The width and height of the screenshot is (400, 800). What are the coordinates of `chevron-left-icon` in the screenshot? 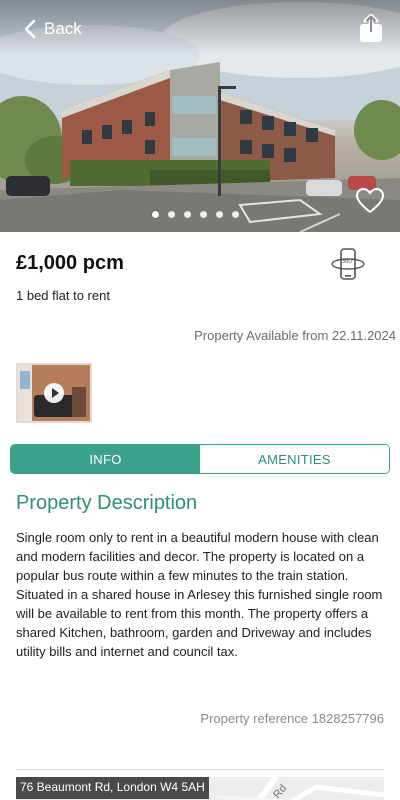 It's located at (30, 29).